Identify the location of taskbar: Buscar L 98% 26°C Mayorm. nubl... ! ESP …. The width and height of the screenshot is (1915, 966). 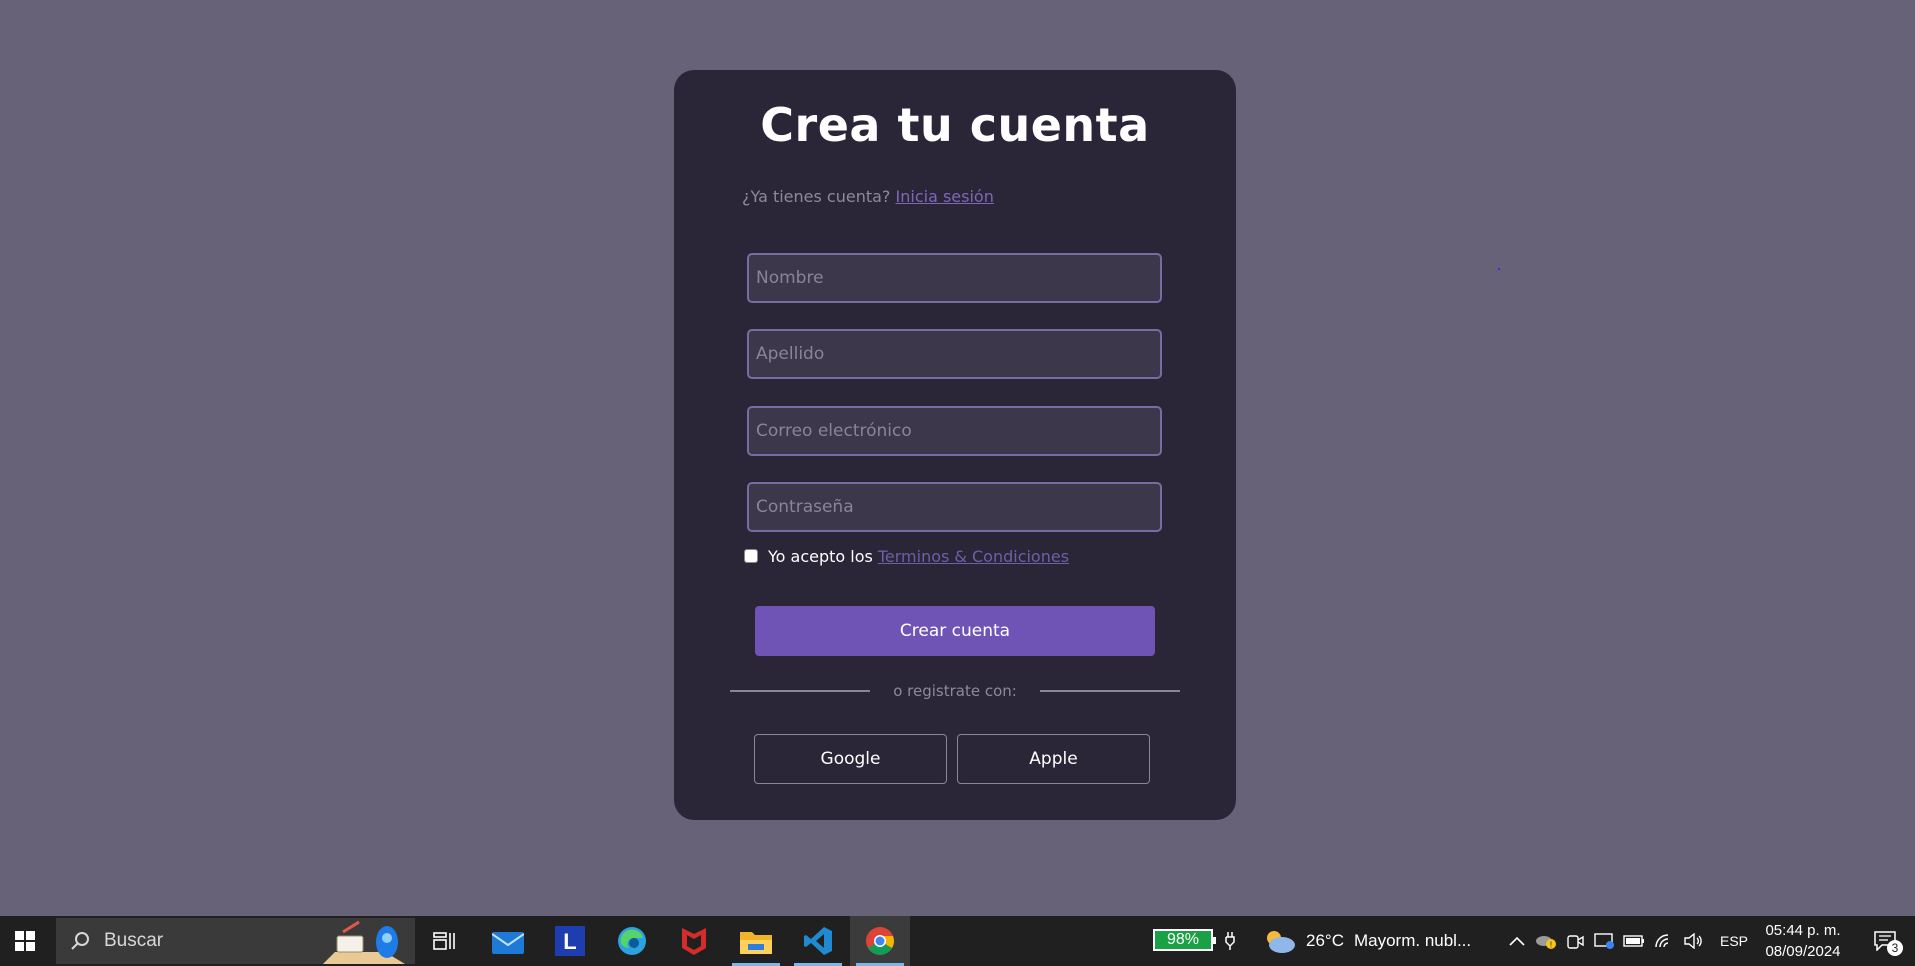
(957, 941).